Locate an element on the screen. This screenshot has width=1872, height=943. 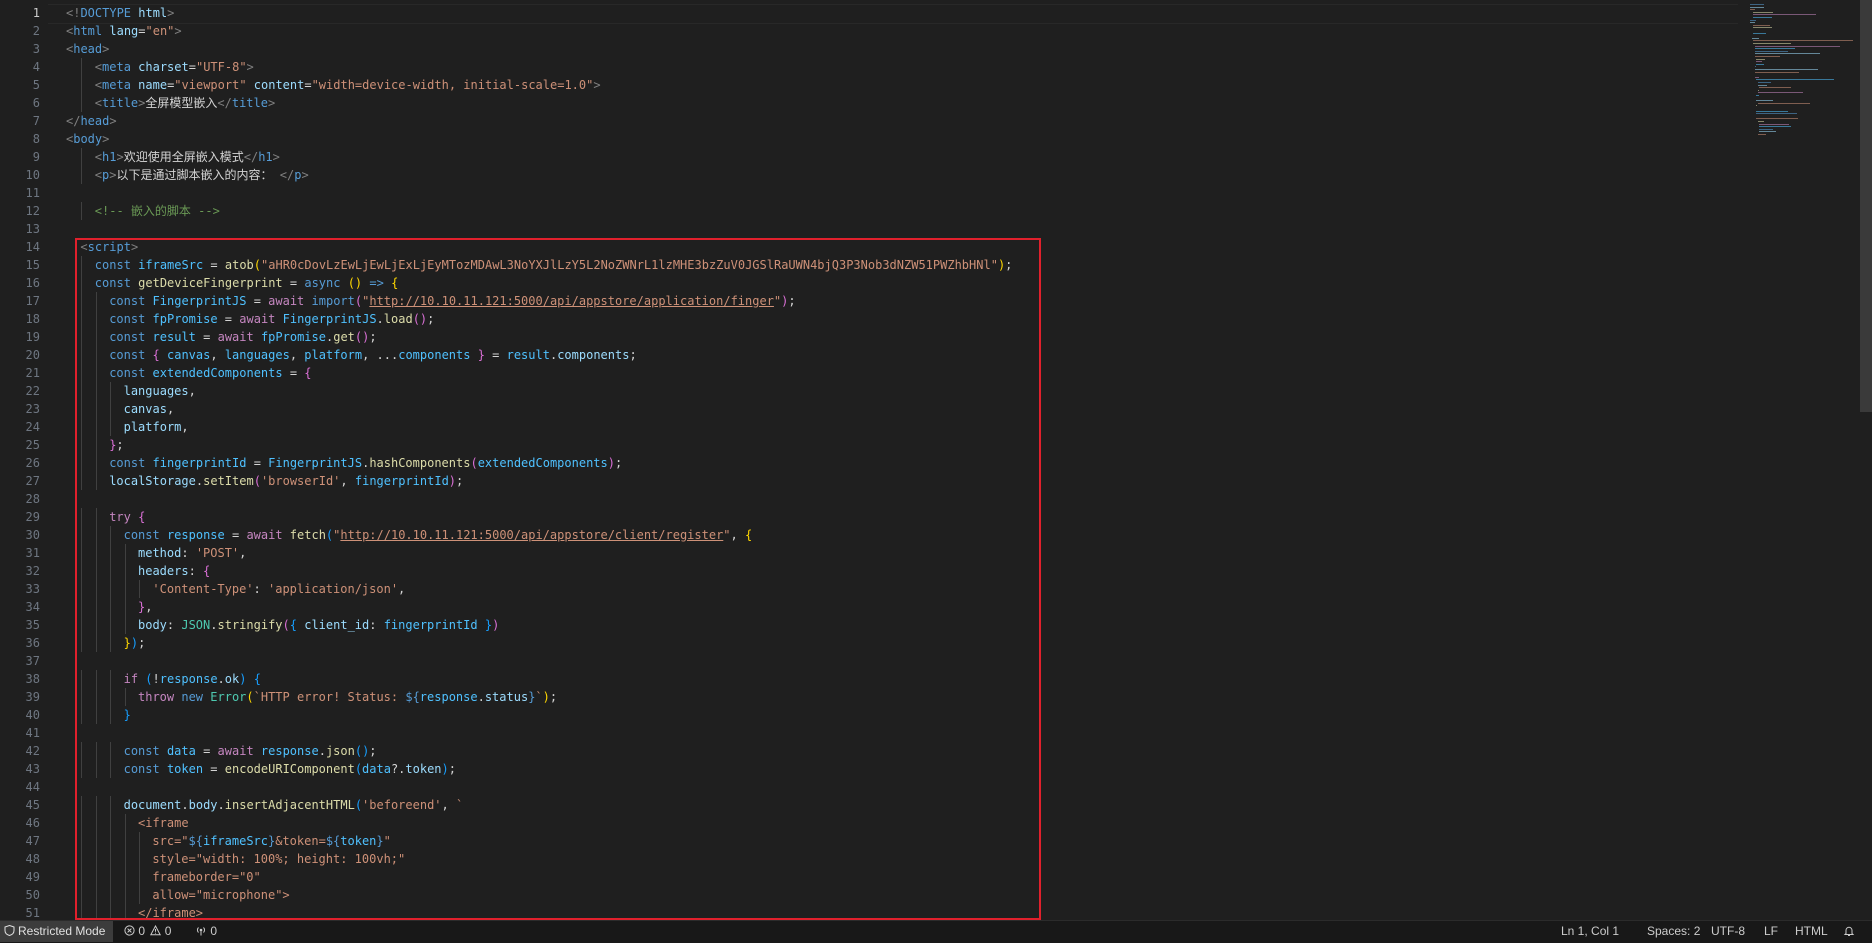
code-token: head is located at coordinates (95, 121).